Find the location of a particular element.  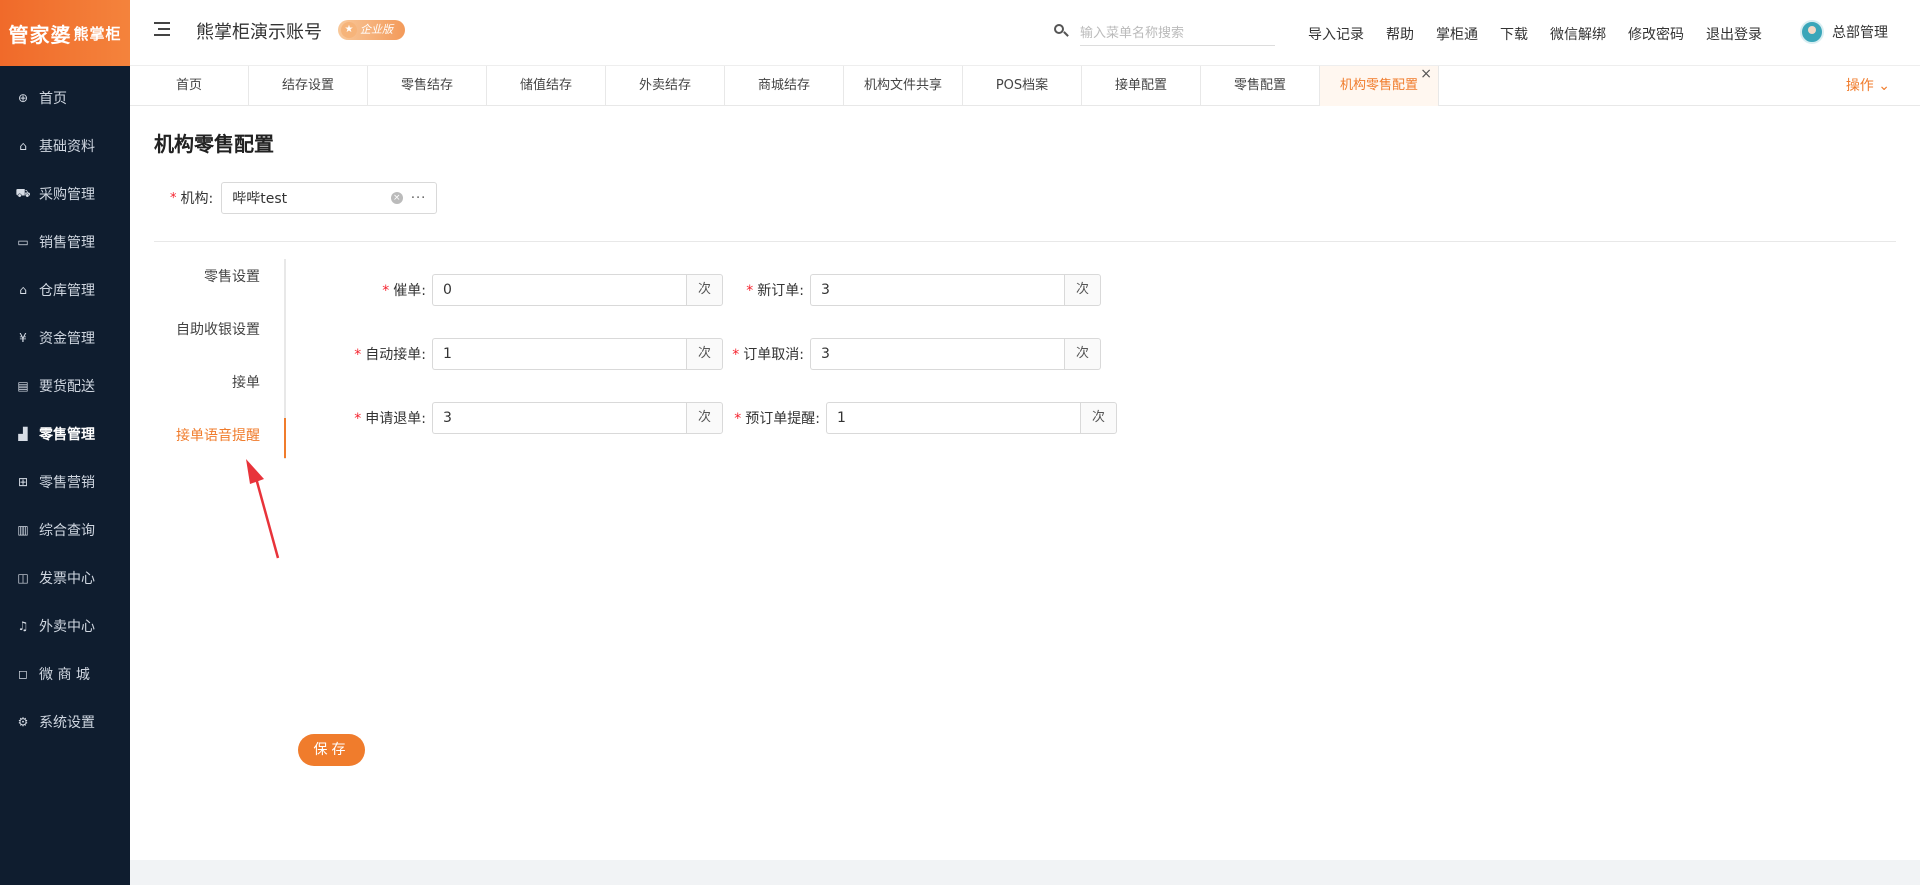

header-link-0: 导入记录 is located at coordinates (1336, 34).